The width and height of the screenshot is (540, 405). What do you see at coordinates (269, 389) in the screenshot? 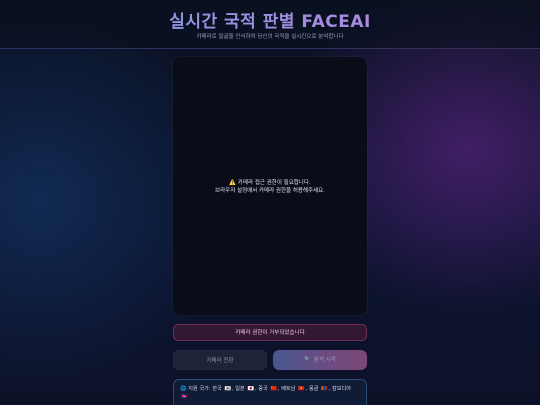
I see `country-item: 중국 🇨🇳,` at bounding box center [269, 389].